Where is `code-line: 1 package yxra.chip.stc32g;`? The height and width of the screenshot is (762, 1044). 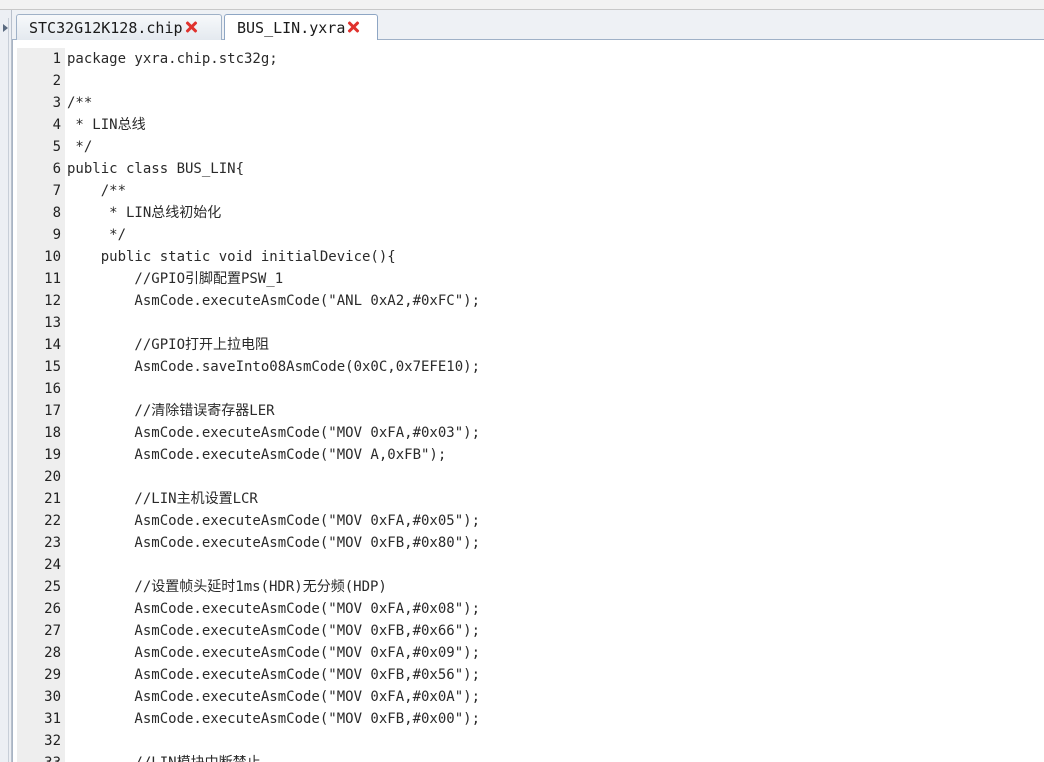 code-line: 1 package yxra.chip.stc32g; is located at coordinates (528, 59).